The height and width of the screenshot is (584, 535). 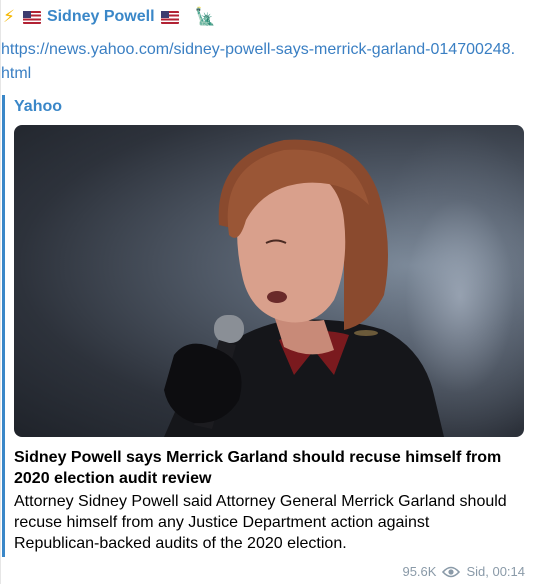 What do you see at coordinates (419, 571) in the screenshot?
I see `view-count: 95.6K` at bounding box center [419, 571].